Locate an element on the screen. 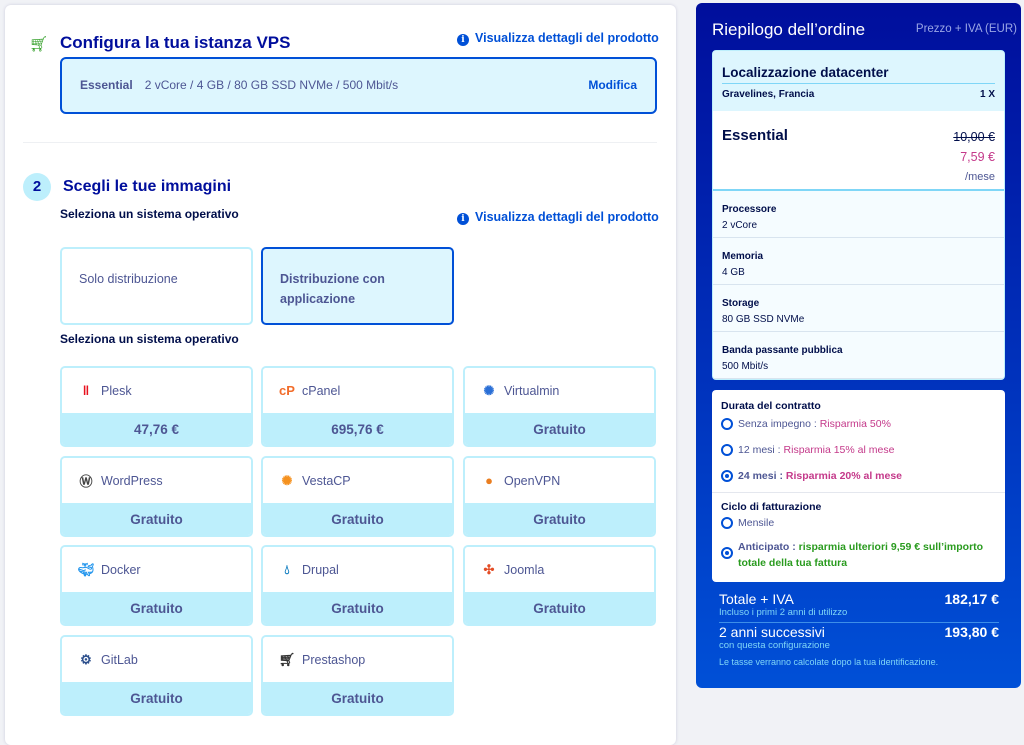  total-sub: Incluso i primi 2 anni di utilizzo is located at coordinates (783, 612).